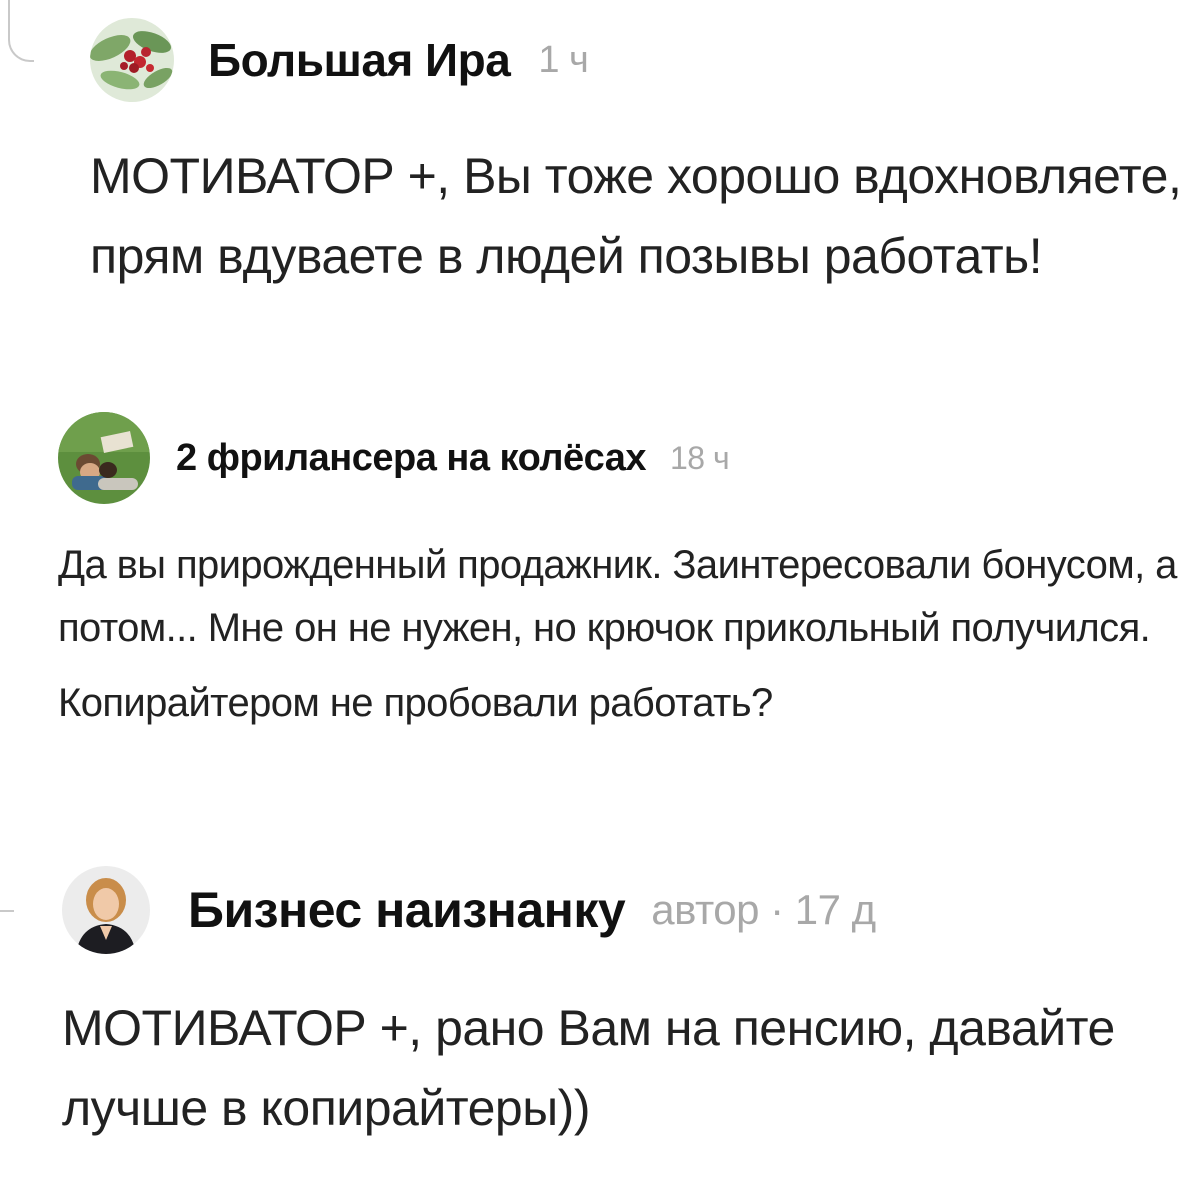 The image size is (1200, 1200). I want to click on cherries-avatar-icon, so click(132, 60).